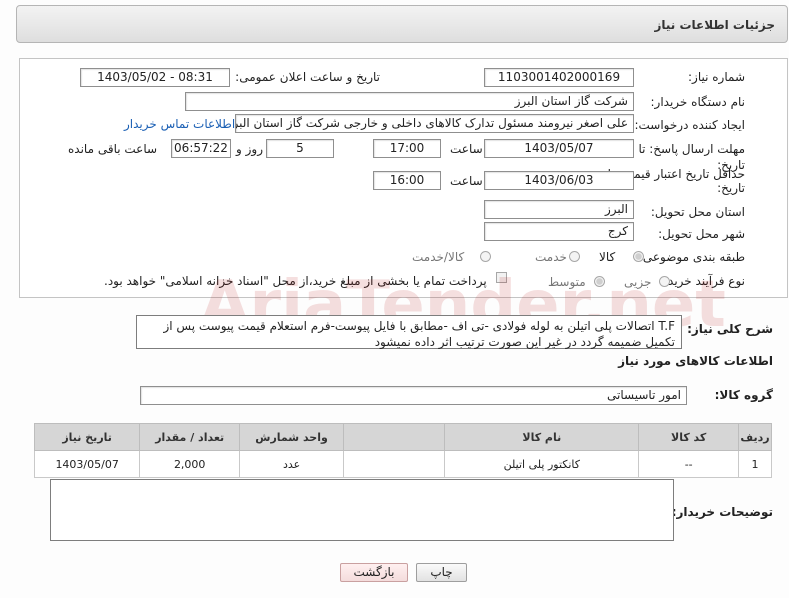 The image size is (789, 598). I want to click on validity-time-label: ساعت, so click(466, 181).